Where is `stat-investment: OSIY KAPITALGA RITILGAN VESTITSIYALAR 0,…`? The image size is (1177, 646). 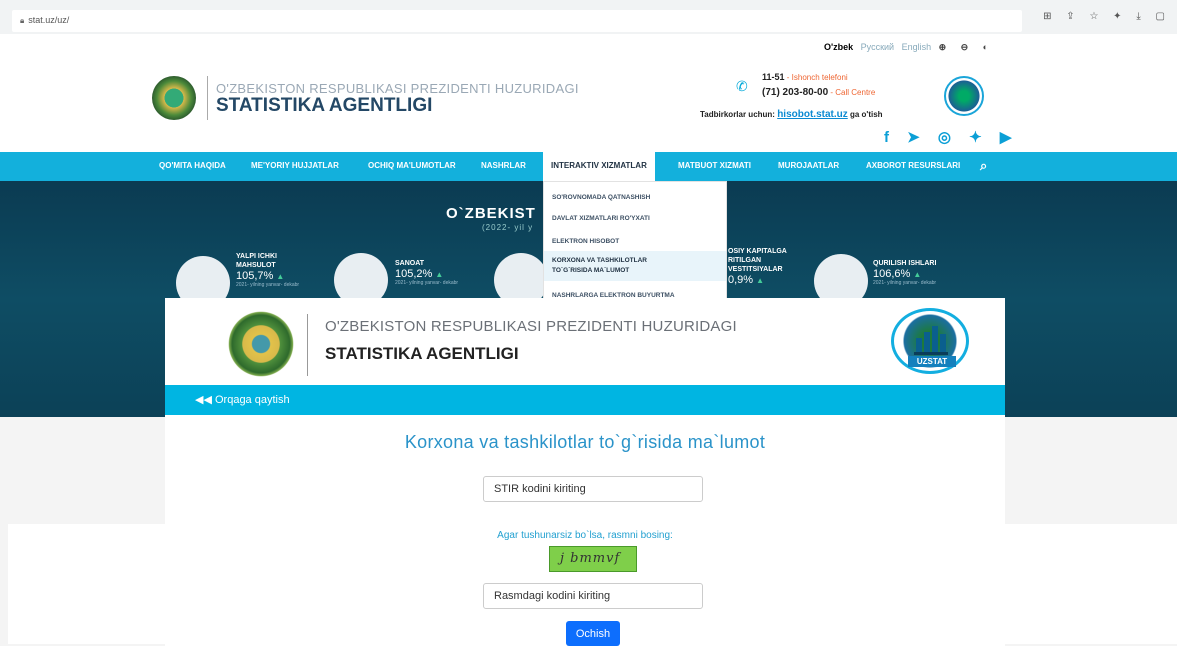 stat-investment: OSIY KAPITALGA RITILGAN VESTITSIYALAR 0,… is located at coordinates (757, 267).